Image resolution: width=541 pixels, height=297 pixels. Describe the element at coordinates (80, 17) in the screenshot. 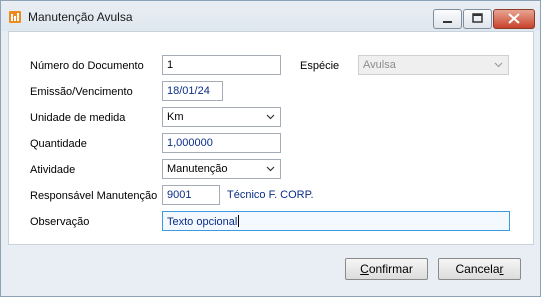

I see `window-title: Manutenção Avulsa` at that location.